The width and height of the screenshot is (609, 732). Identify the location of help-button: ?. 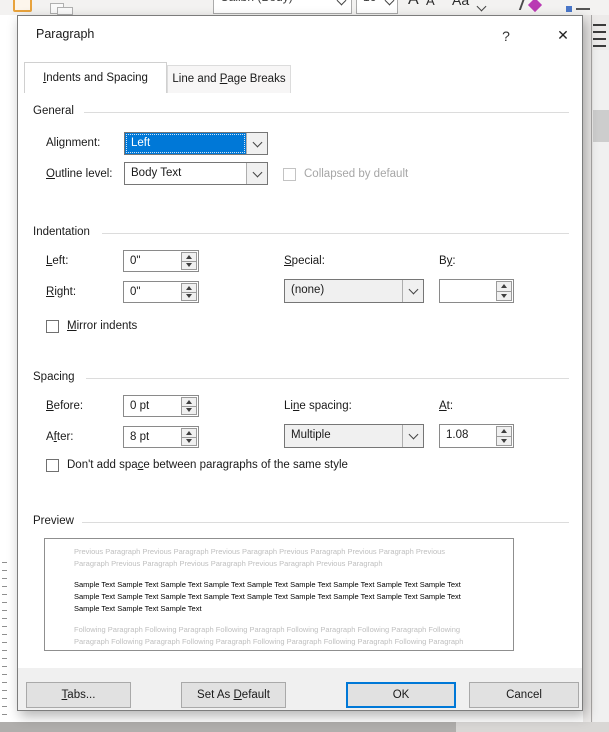
(506, 36).